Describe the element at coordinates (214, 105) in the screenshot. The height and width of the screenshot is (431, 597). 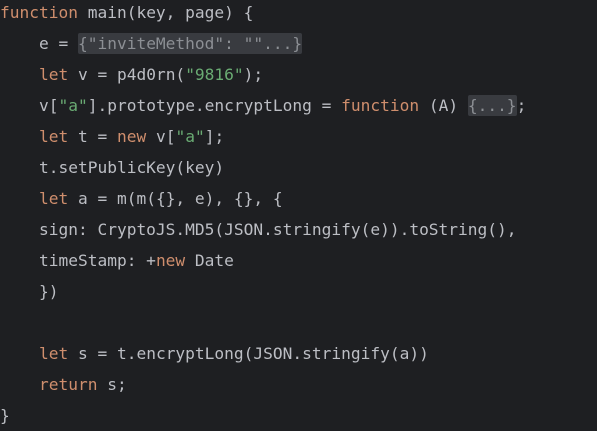
I see `code-token: ].prototype.encryptLong =` at that location.